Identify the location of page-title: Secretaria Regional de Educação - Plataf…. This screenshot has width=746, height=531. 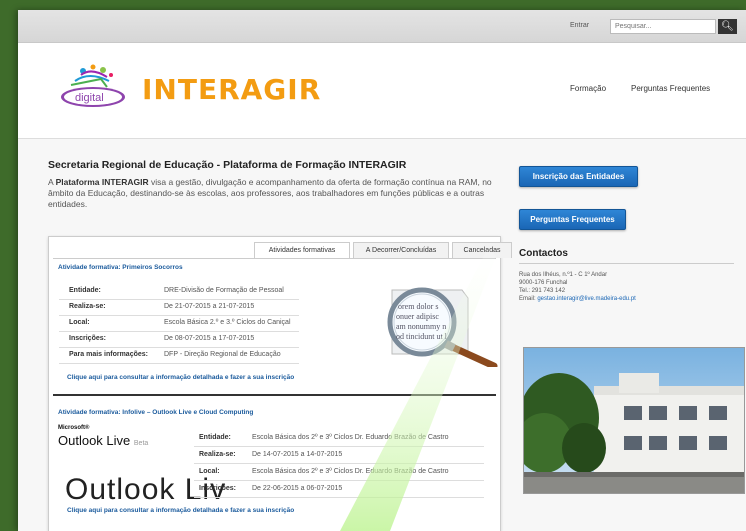
(227, 165).